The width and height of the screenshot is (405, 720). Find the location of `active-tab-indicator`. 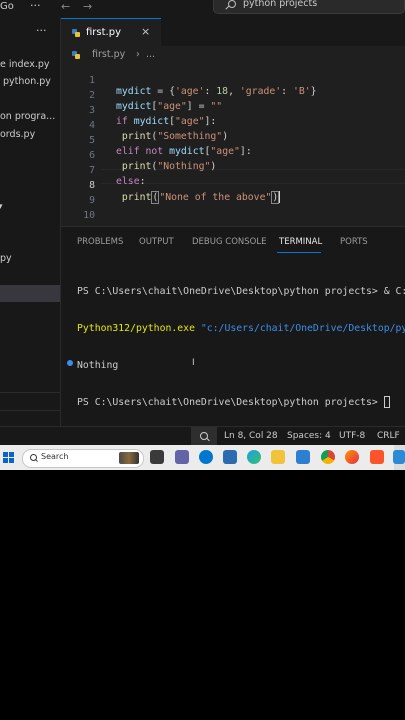

active-tab-indicator is located at coordinates (299, 252).